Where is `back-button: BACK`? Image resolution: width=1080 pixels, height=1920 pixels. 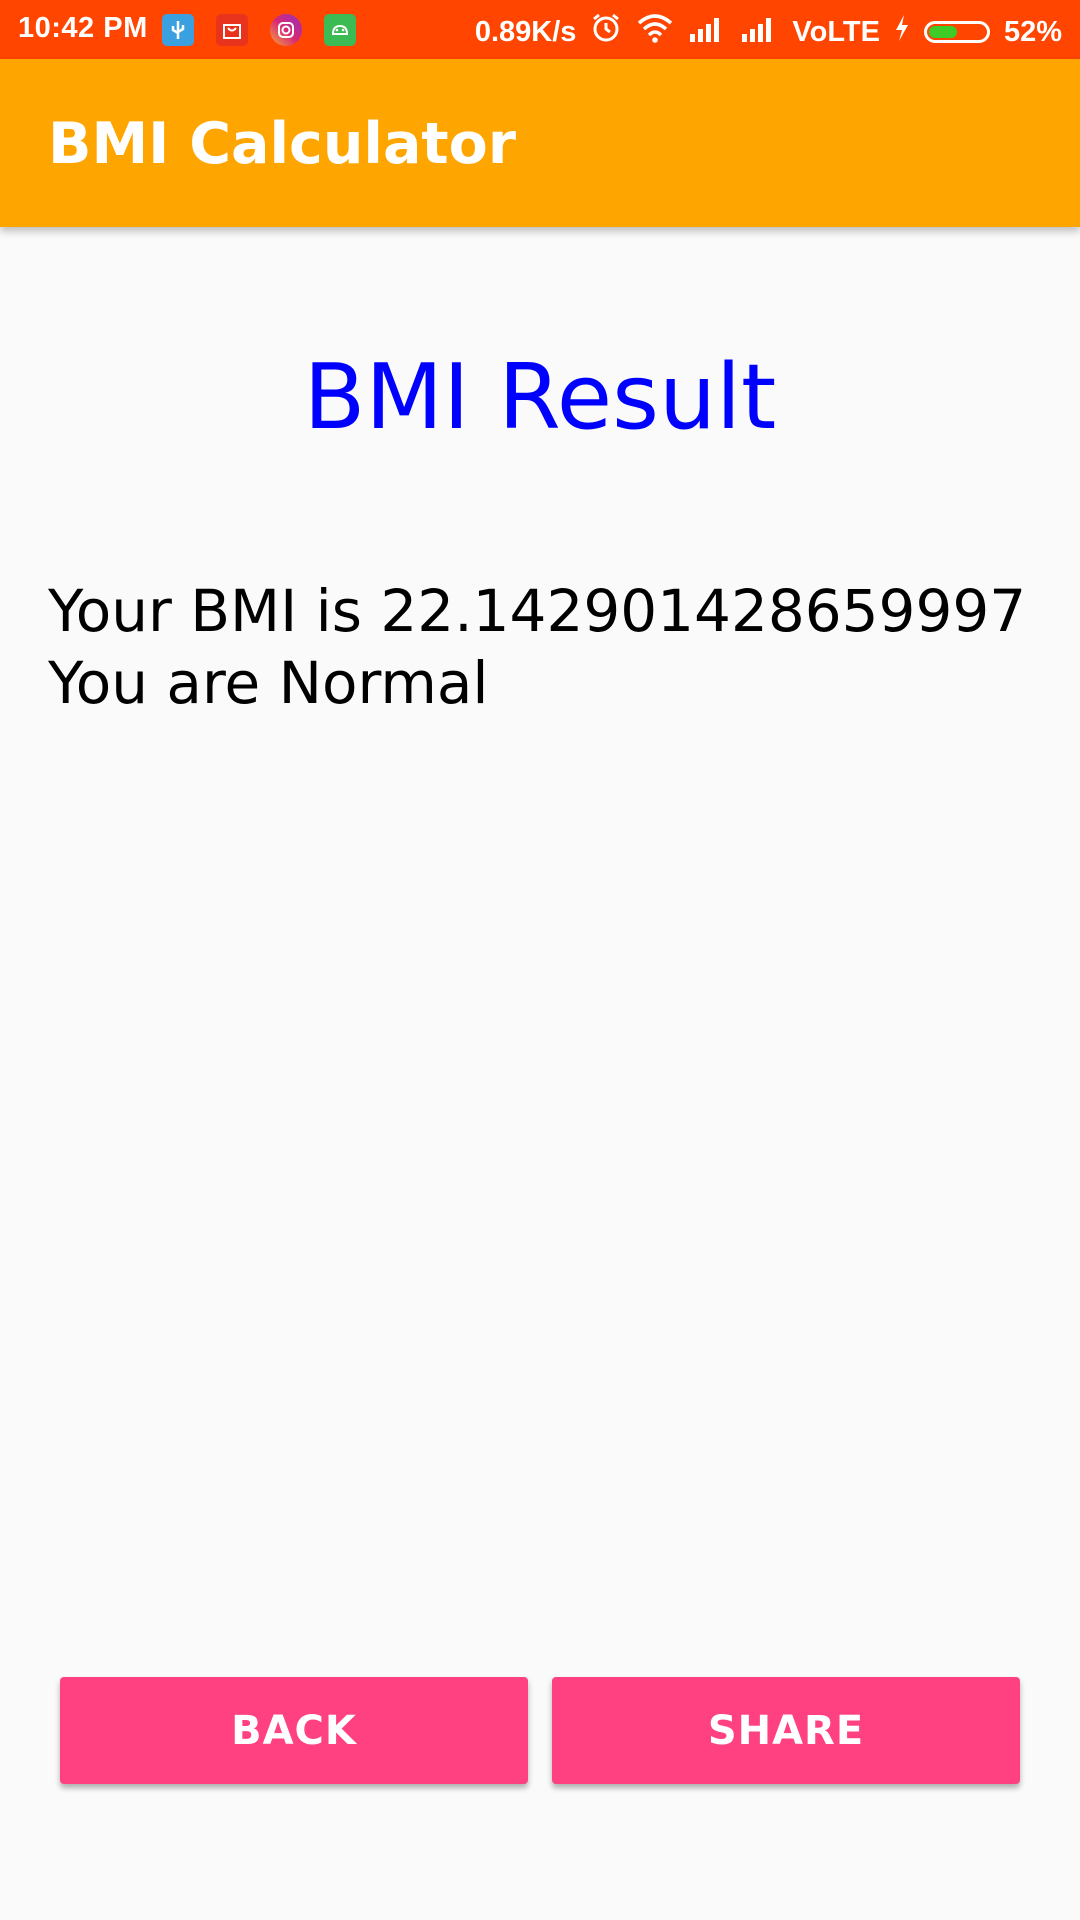
back-button: BACK is located at coordinates (294, 1730).